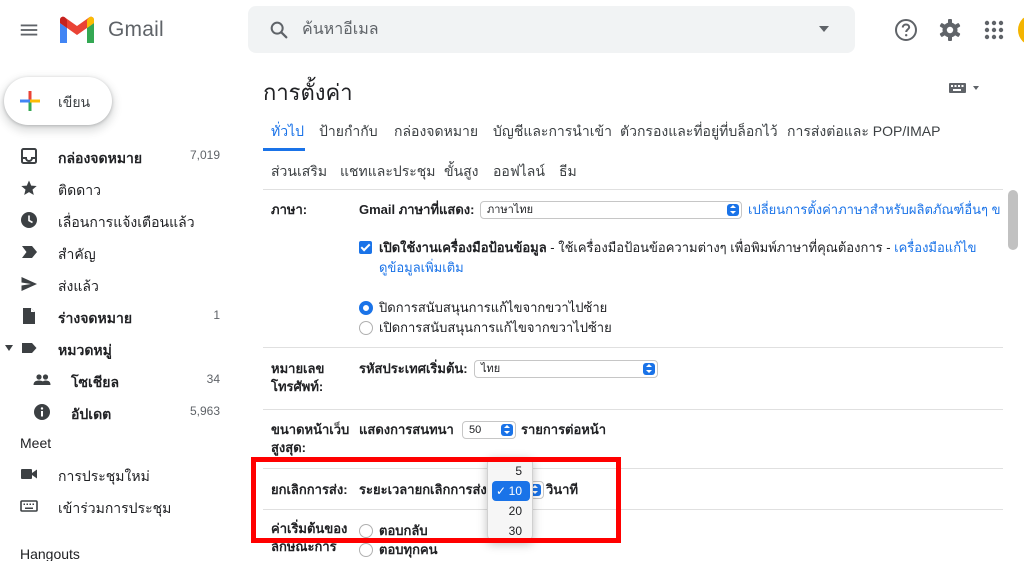  Describe the element at coordinates (77, 30) in the screenshot. I see `gmail-logo-icon` at that location.